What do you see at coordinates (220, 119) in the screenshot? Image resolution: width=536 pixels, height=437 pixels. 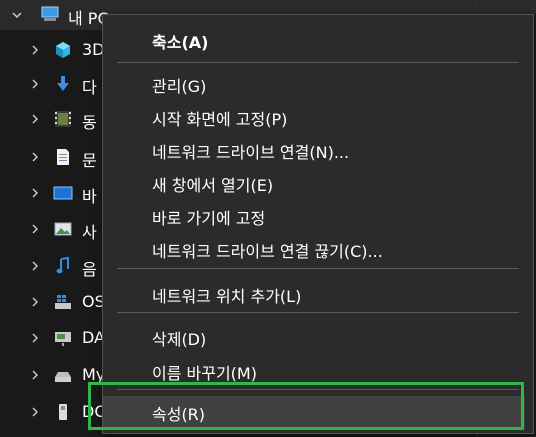 I see `menu-item-label: 시작 화면에 고정(P)` at bounding box center [220, 119].